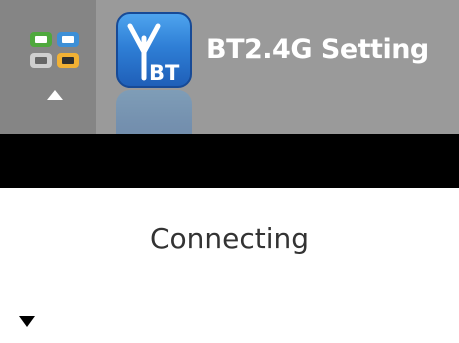 This screenshot has height=343, width=459. What do you see at coordinates (68, 39) in the screenshot?
I see `hdmi-icon` at bounding box center [68, 39].